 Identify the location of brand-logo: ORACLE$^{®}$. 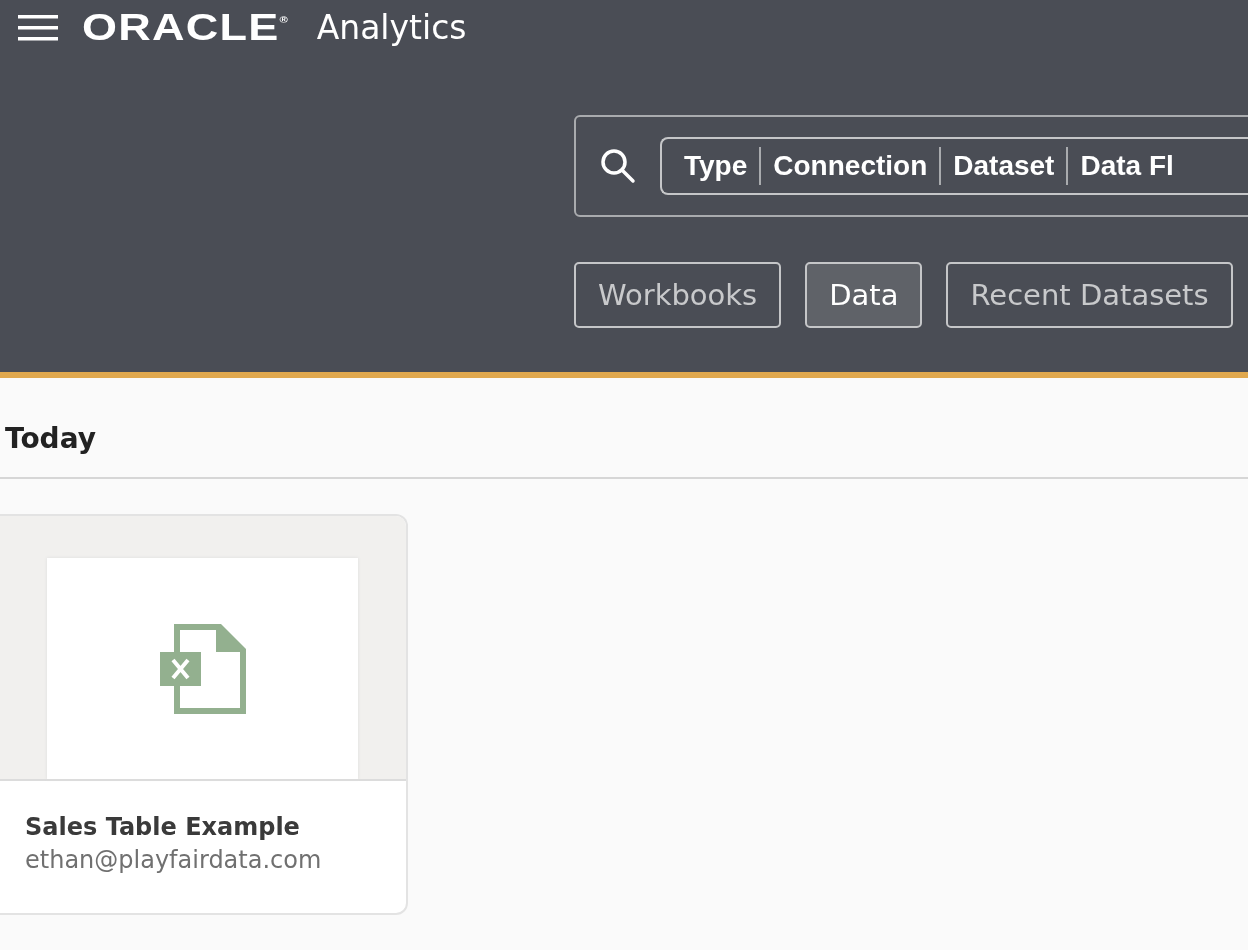
(185, 27).